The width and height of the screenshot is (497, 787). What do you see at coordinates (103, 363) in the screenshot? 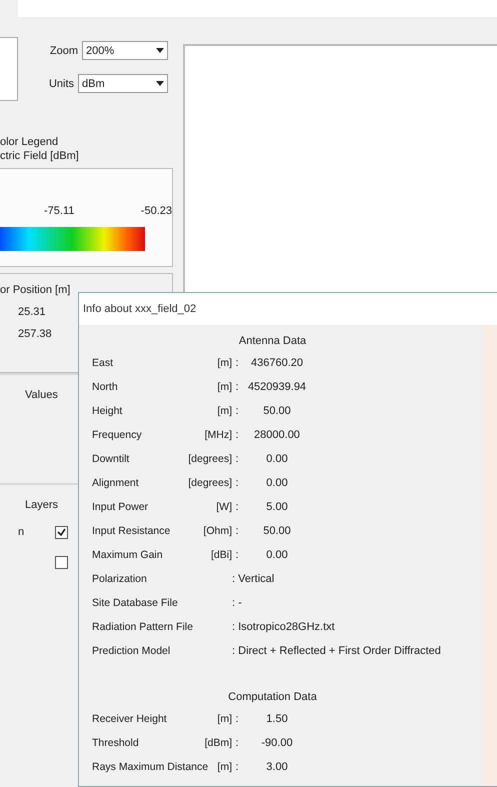
I see `field-label: East` at bounding box center [103, 363].